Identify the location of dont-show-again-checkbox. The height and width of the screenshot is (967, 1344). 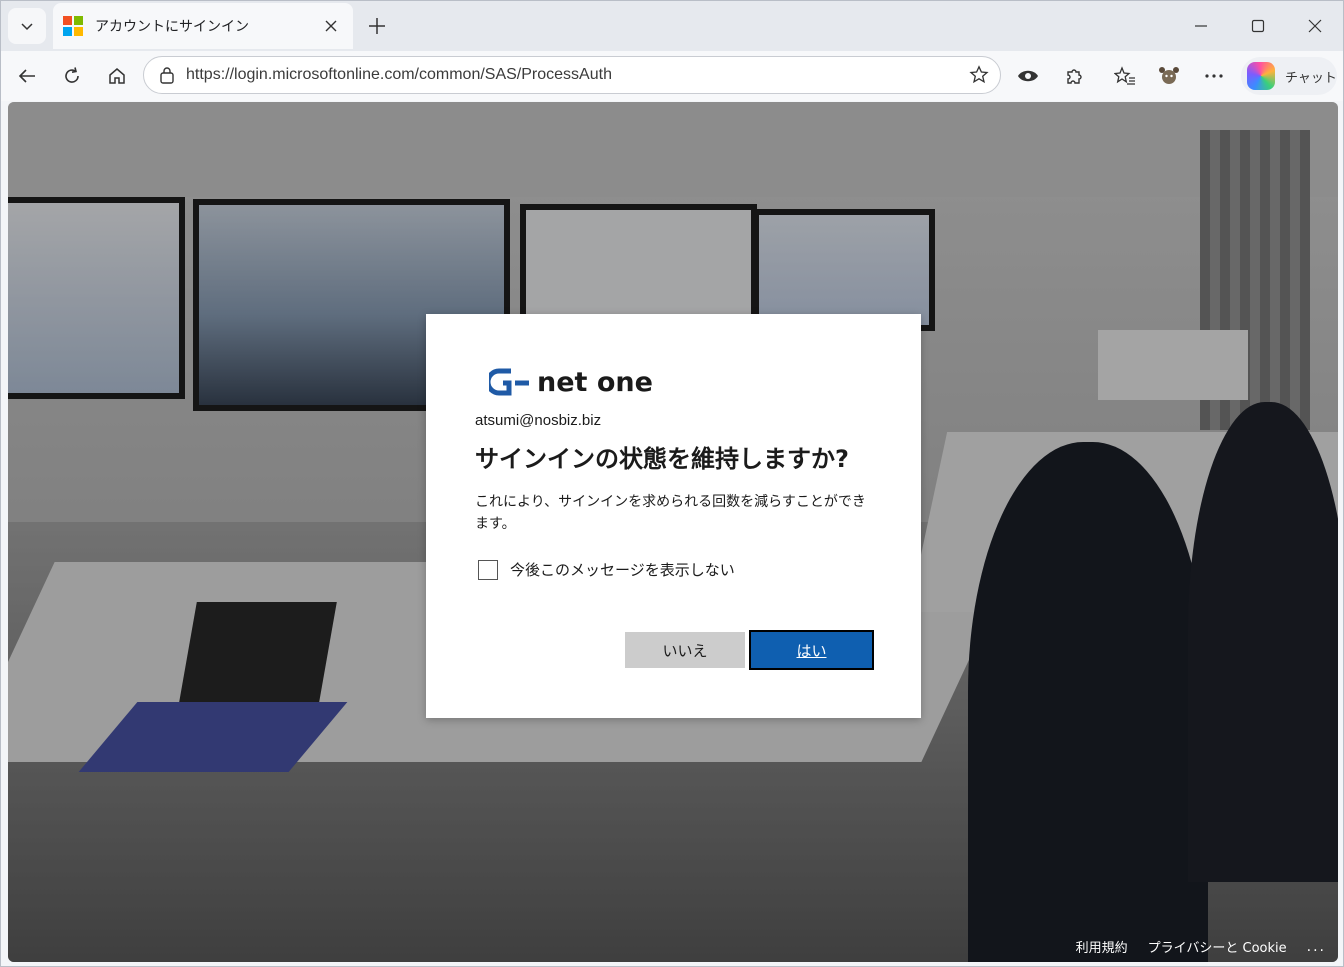
(488, 569).